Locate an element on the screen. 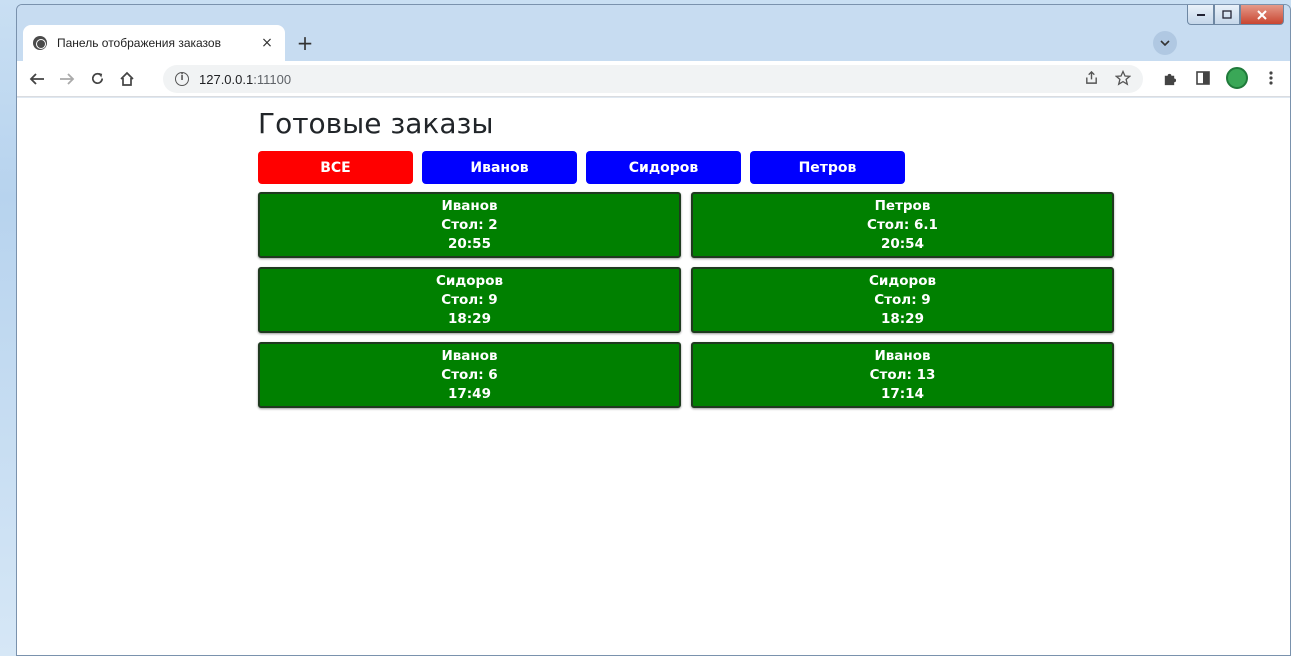 The height and width of the screenshot is (656, 1291). minimize-icon is located at coordinates (1200, 14).